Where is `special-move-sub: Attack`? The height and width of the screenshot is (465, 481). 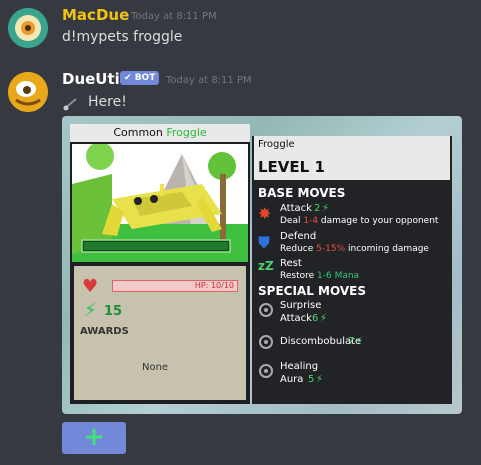
special-move-sub: Attack is located at coordinates (296, 318).